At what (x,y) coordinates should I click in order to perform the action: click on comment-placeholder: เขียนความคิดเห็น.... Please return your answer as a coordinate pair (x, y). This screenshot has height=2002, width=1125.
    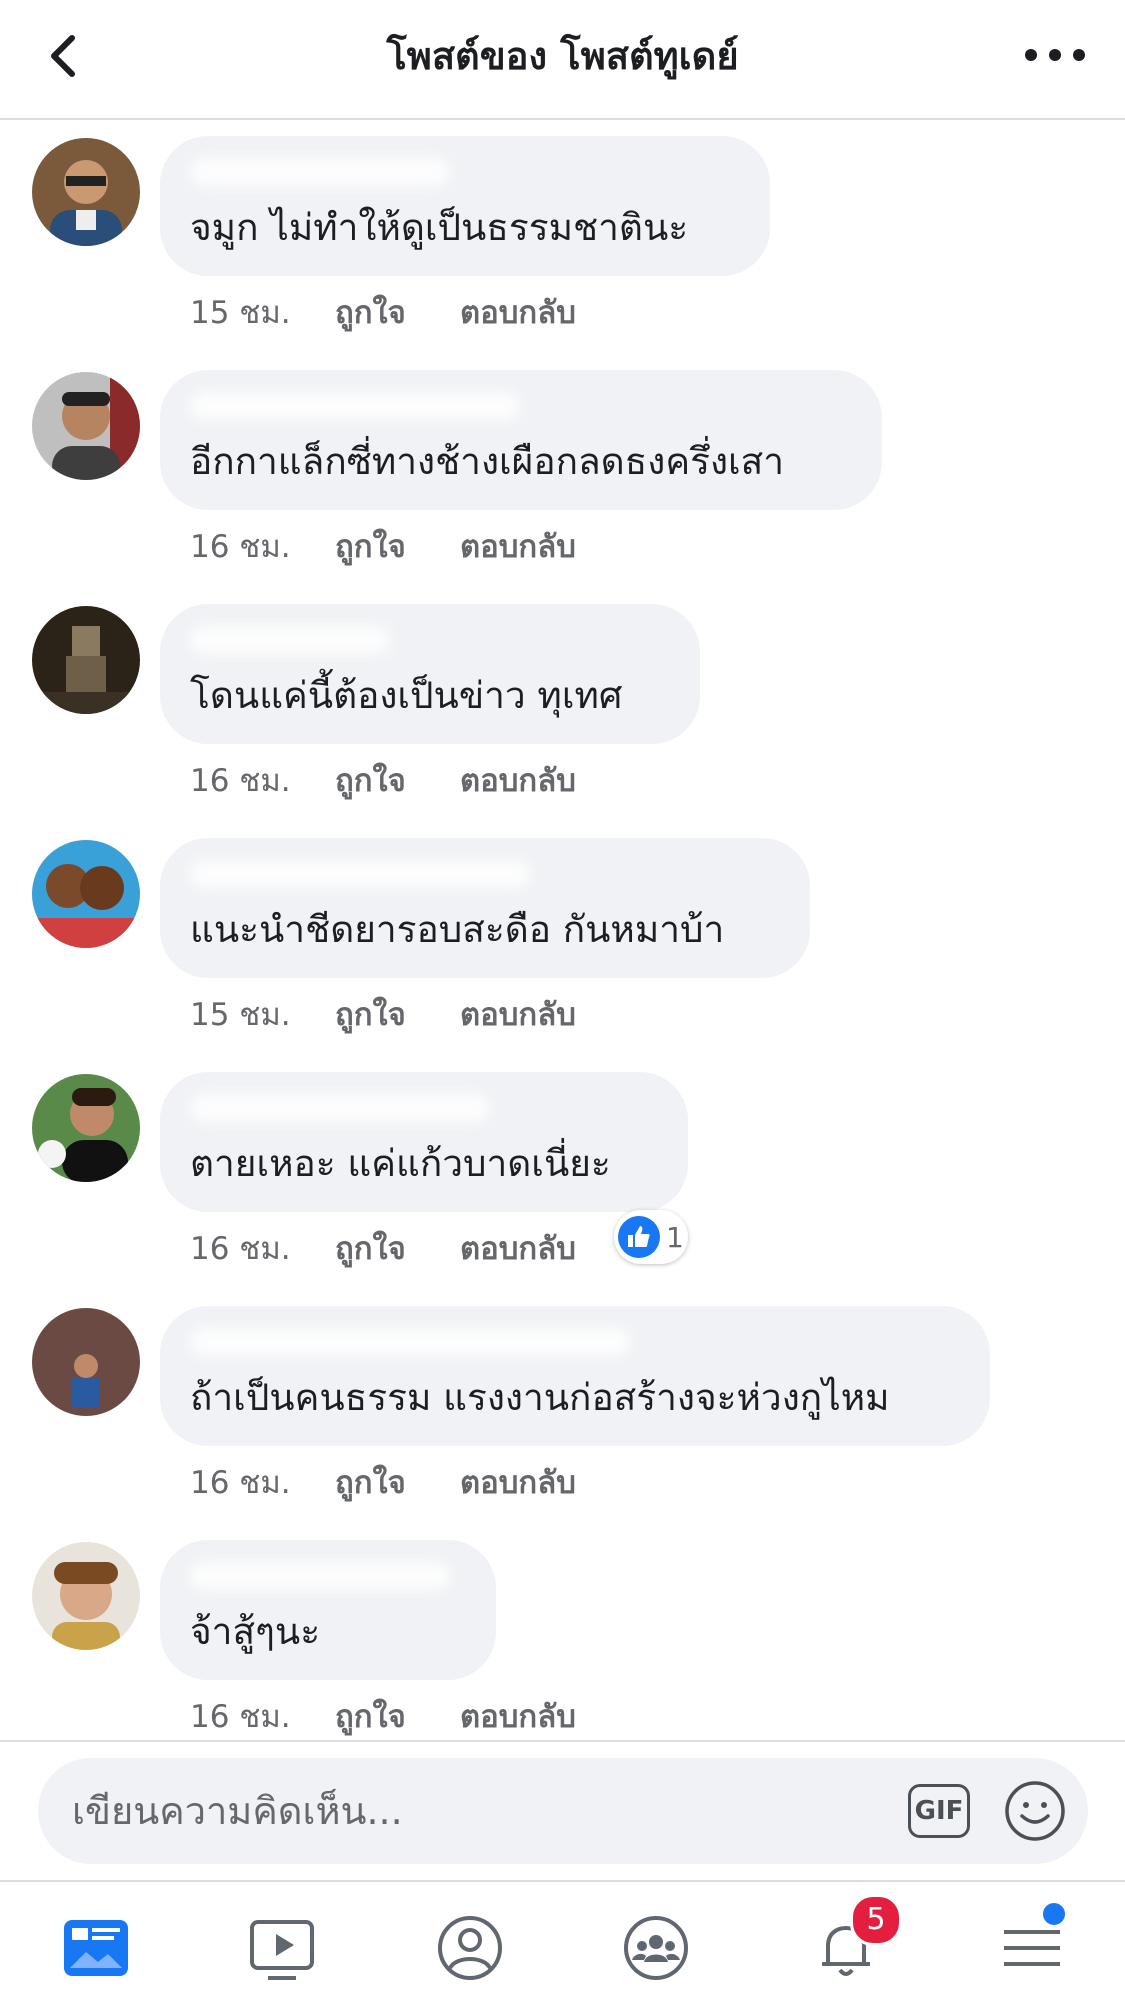
    Looking at the image, I should click on (237, 1811).